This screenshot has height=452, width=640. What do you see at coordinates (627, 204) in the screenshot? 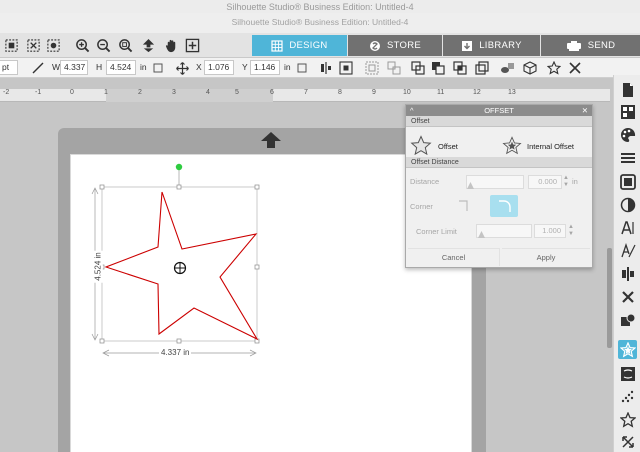
I see `transparency-icon` at bounding box center [627, 204].